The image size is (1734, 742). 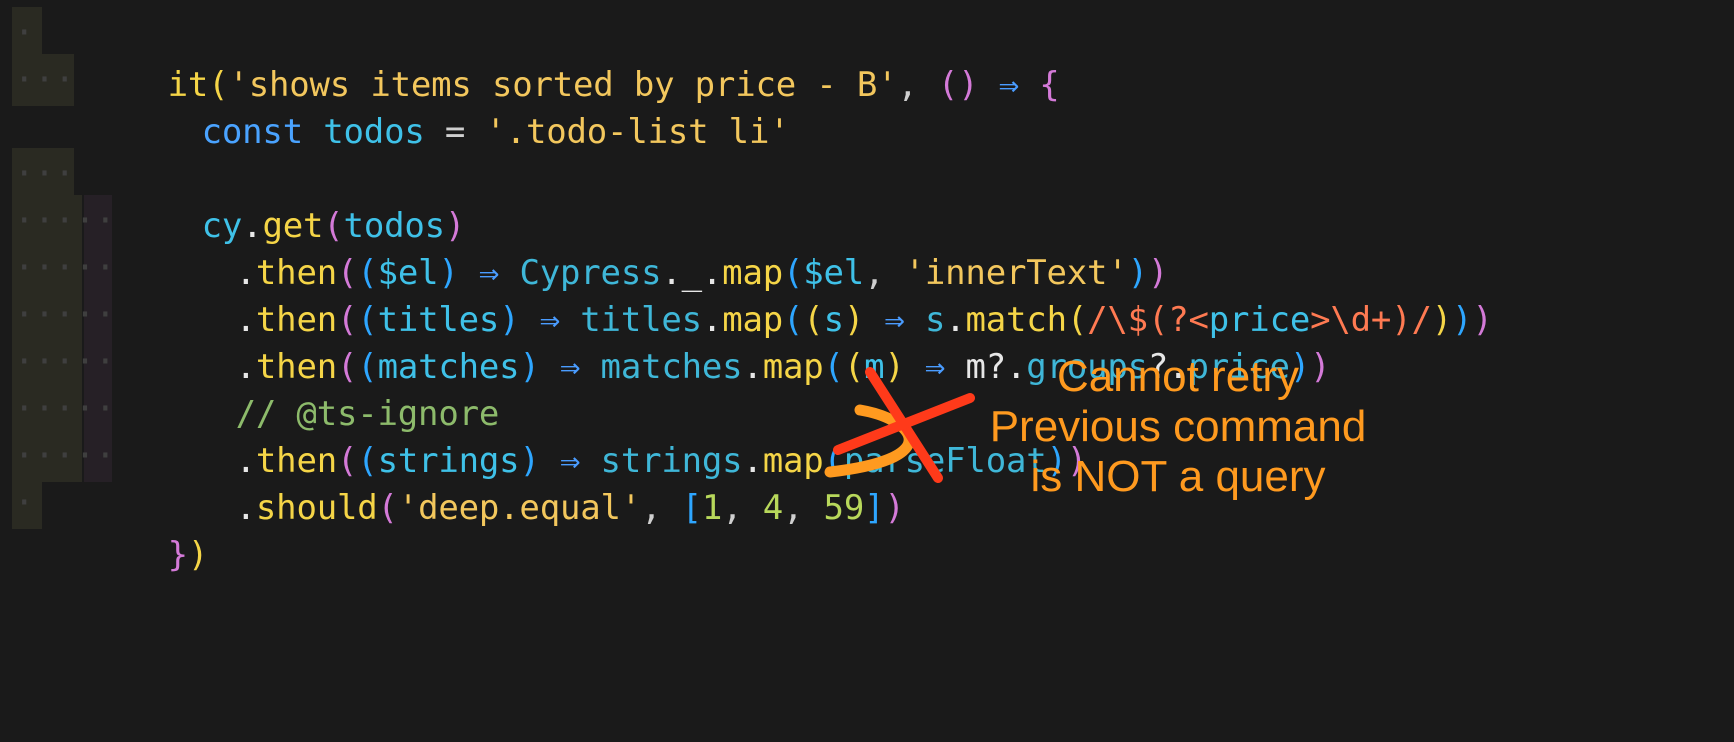 I want to click on code-line-2: ··· const todos = '.todo-list li', so click(x=395, y=103).